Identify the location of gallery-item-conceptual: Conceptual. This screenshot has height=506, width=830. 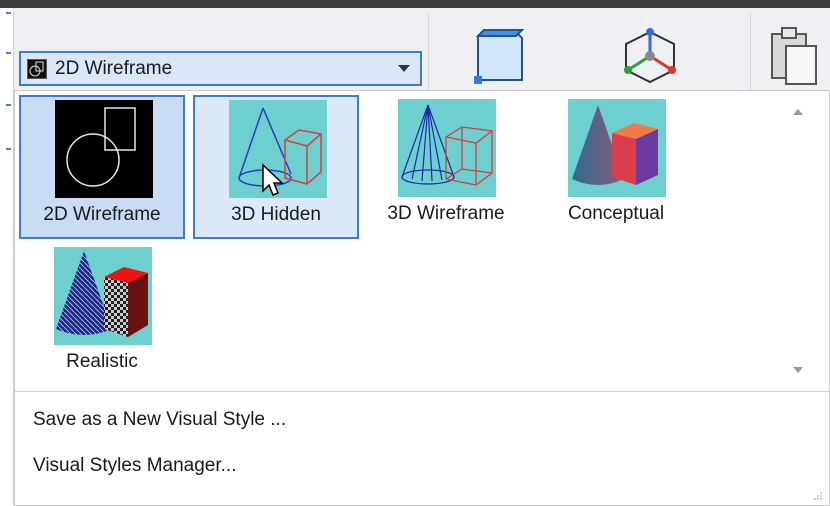
(616, 167).